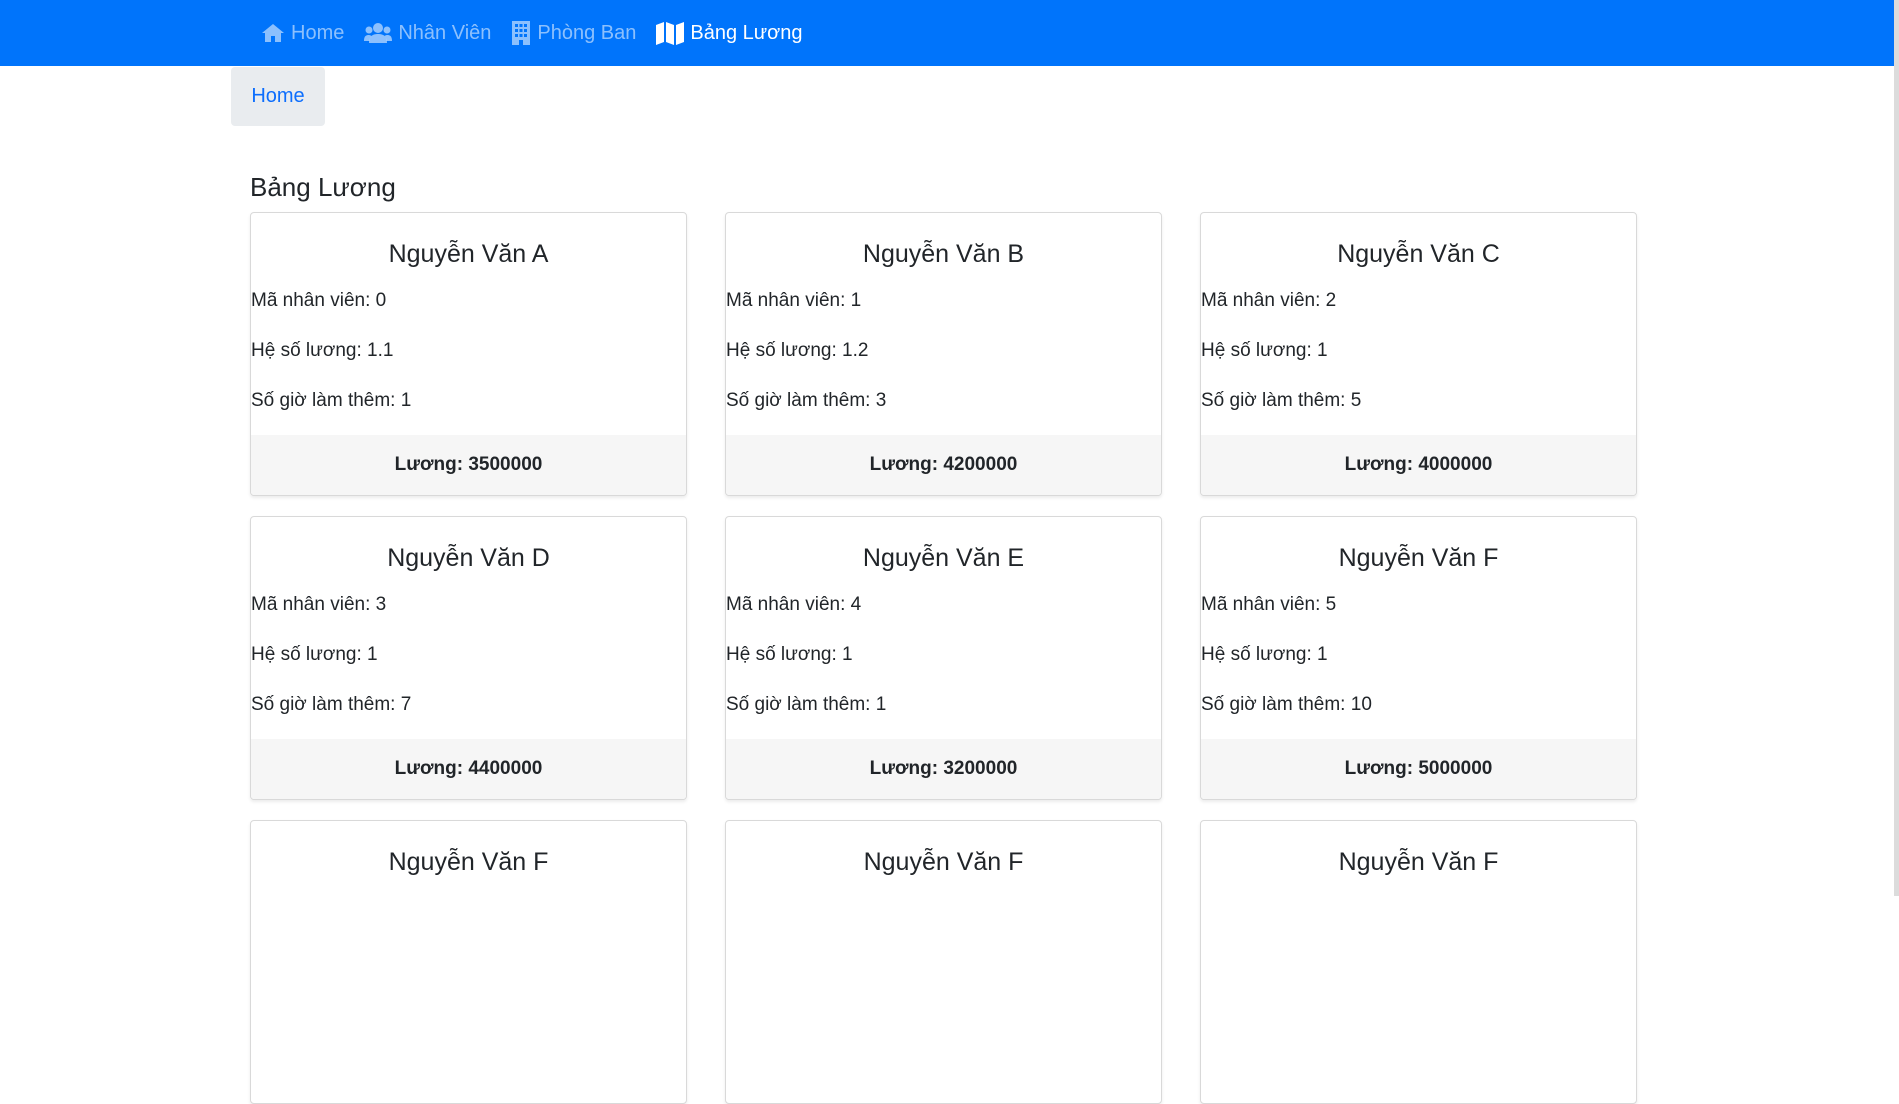  What do you see at coordinates (445, 32) in the screenshot?
I see `nav-item-label: Nhân Viên` at bounding box center [445, 32].